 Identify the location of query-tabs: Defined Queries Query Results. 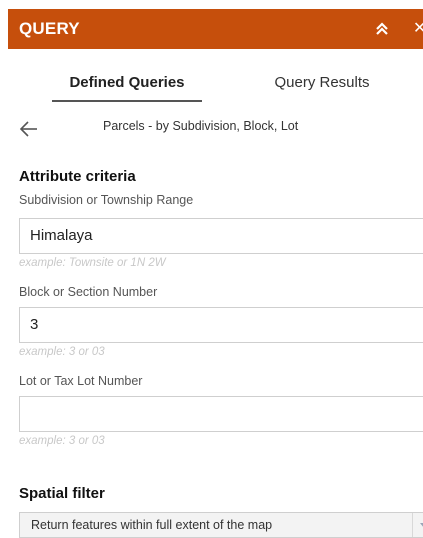
(215, 87).